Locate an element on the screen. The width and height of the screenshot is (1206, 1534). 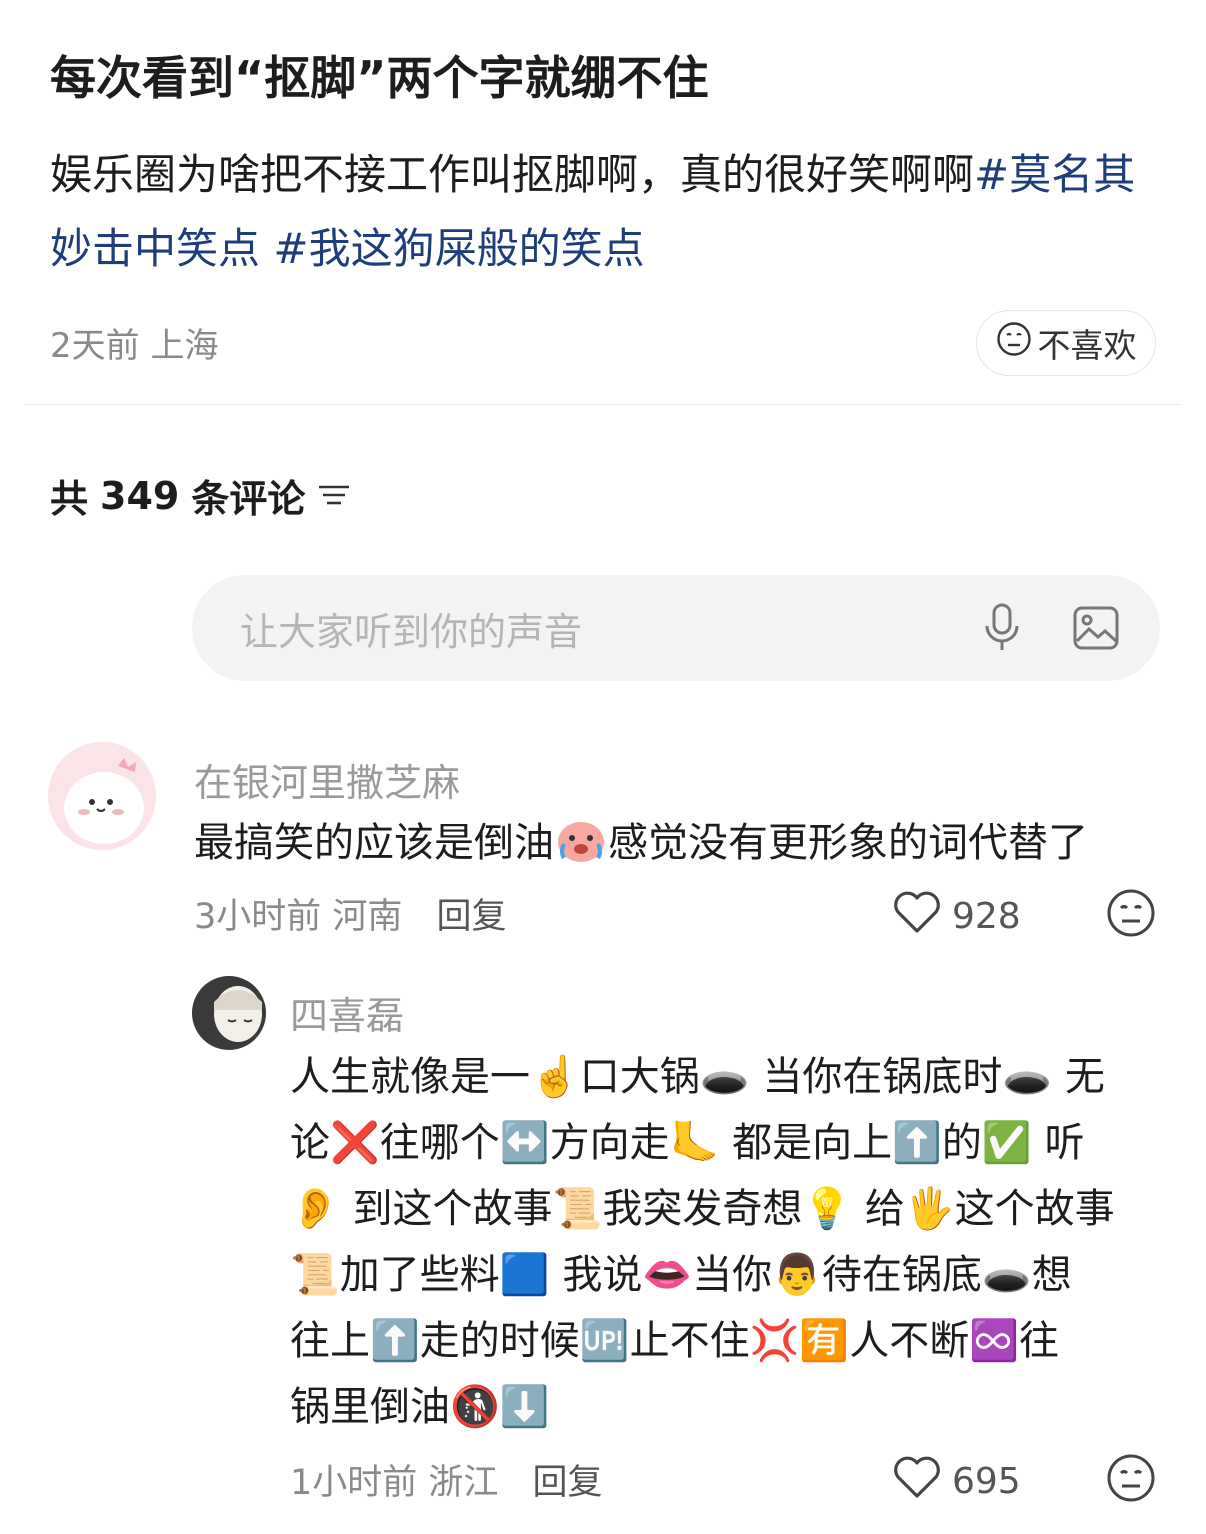
like-button: 695 is located at coordinates (956, 1481).